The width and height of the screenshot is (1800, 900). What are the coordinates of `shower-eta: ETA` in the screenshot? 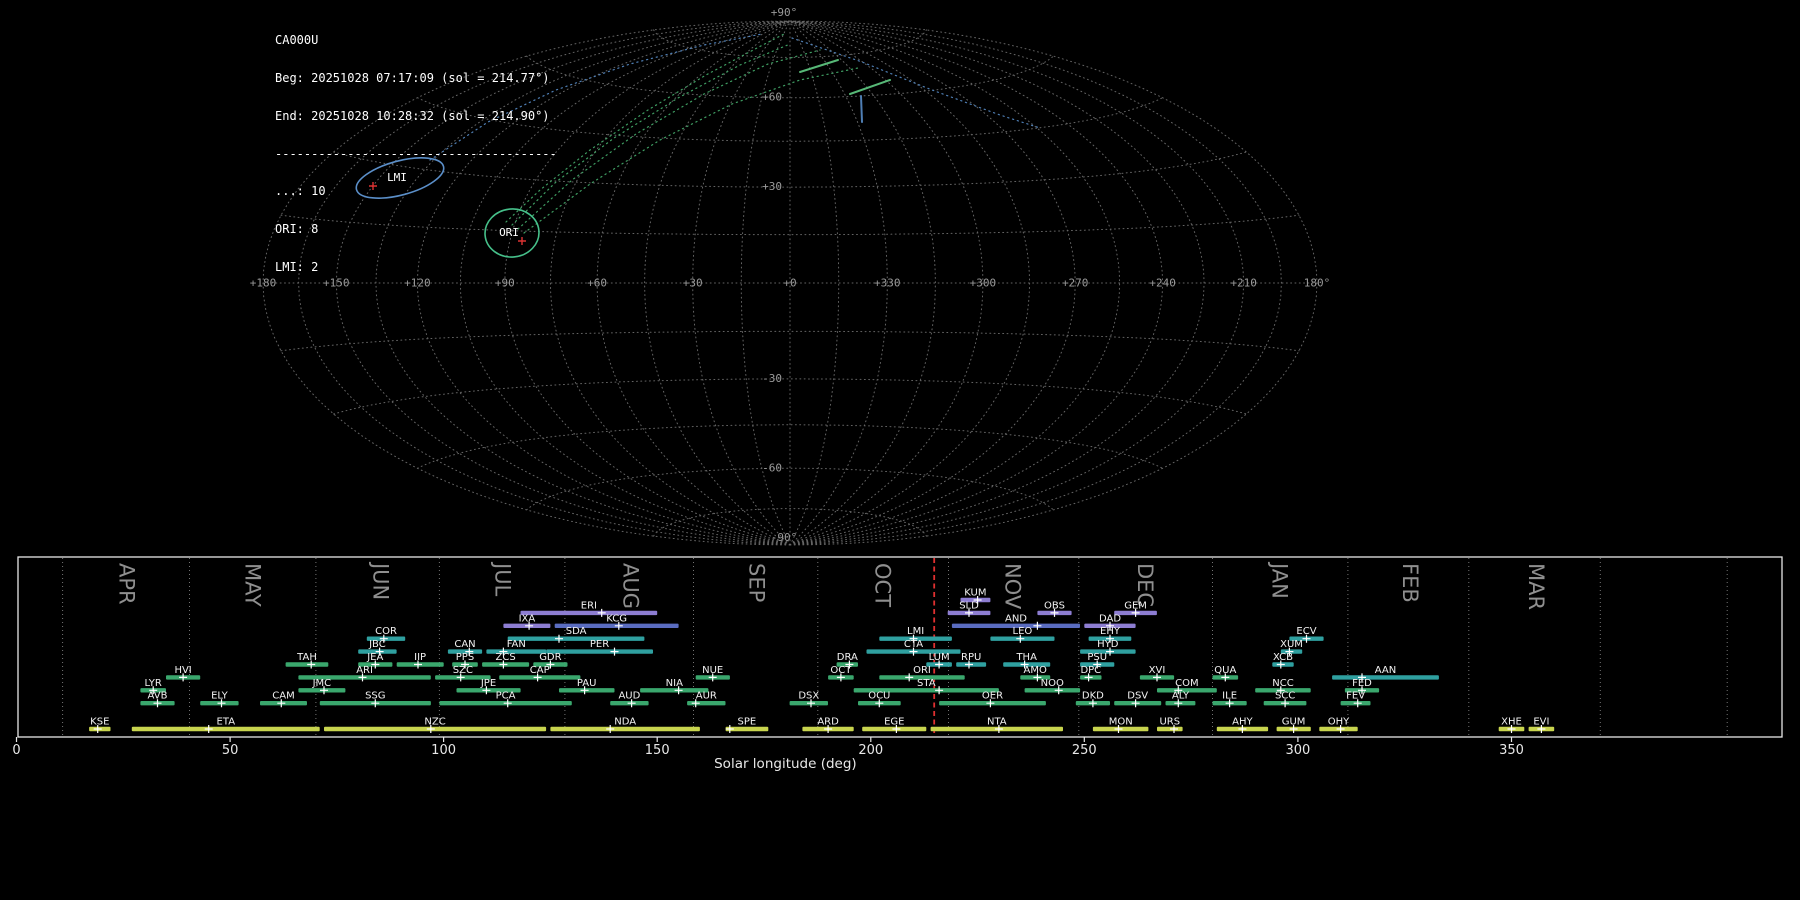 It's located at (225, 725).